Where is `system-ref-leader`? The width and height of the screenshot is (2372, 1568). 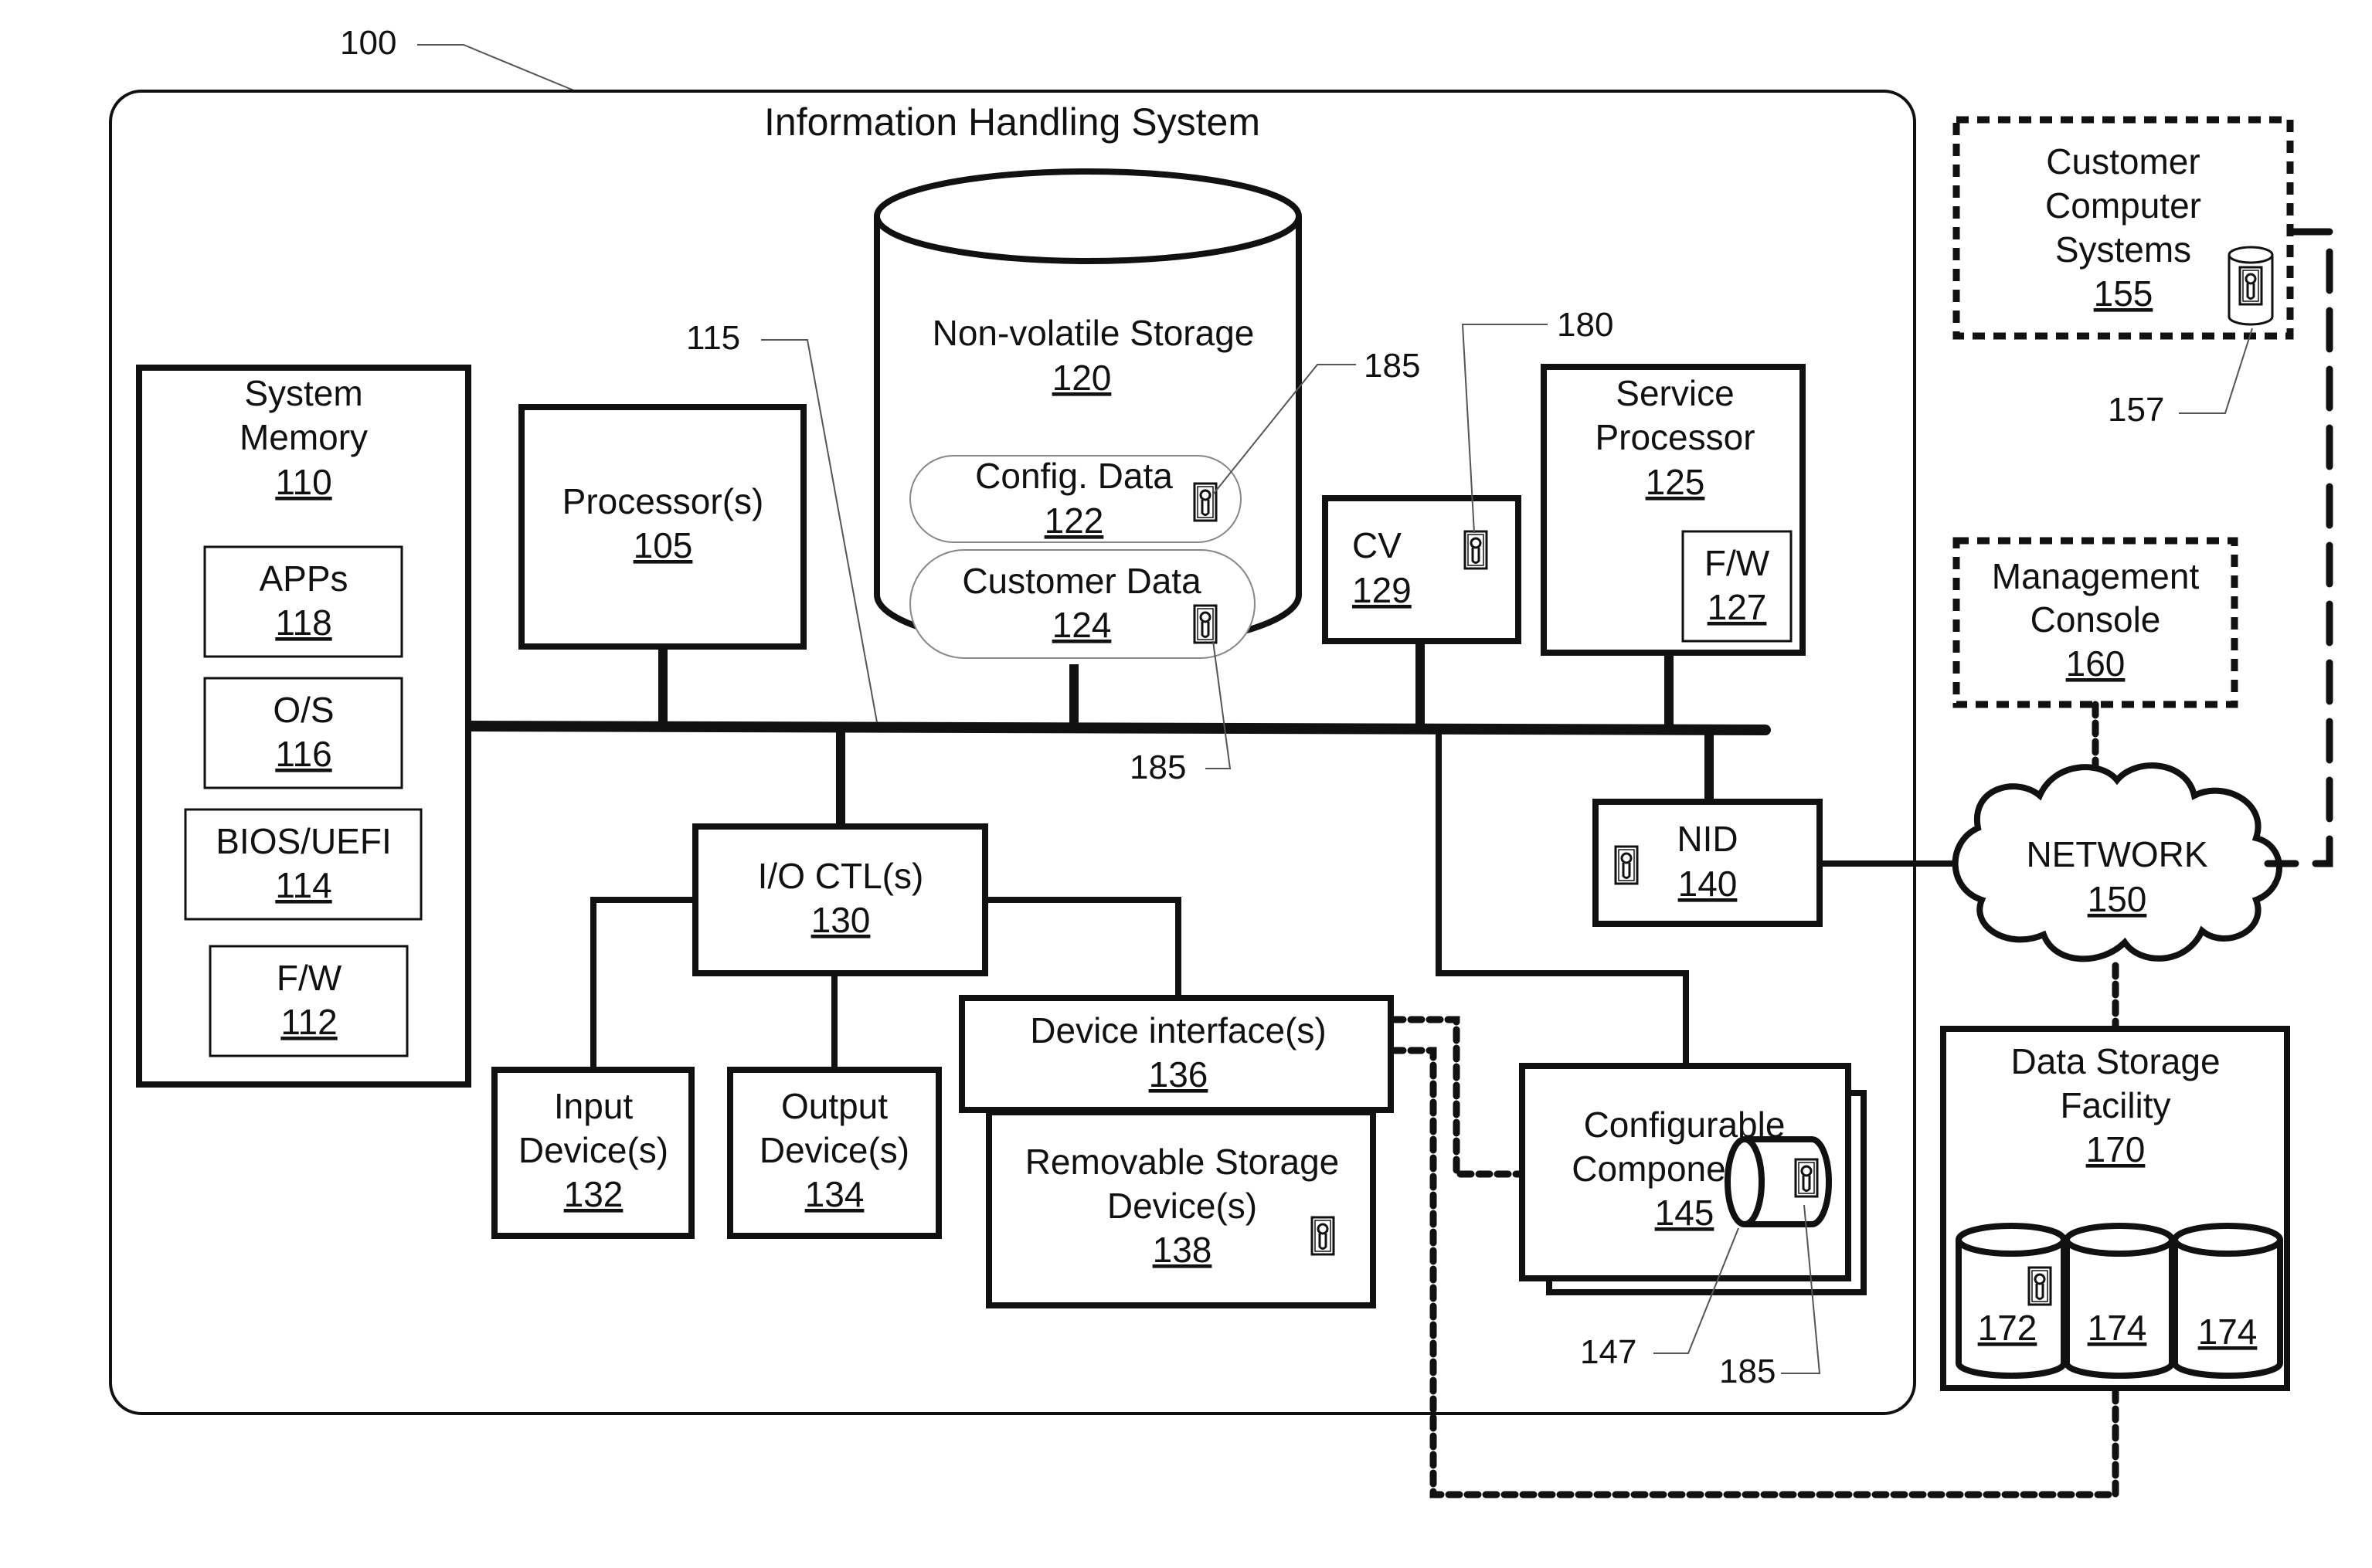
system-ref-leader is located at coordinates (497, 68).